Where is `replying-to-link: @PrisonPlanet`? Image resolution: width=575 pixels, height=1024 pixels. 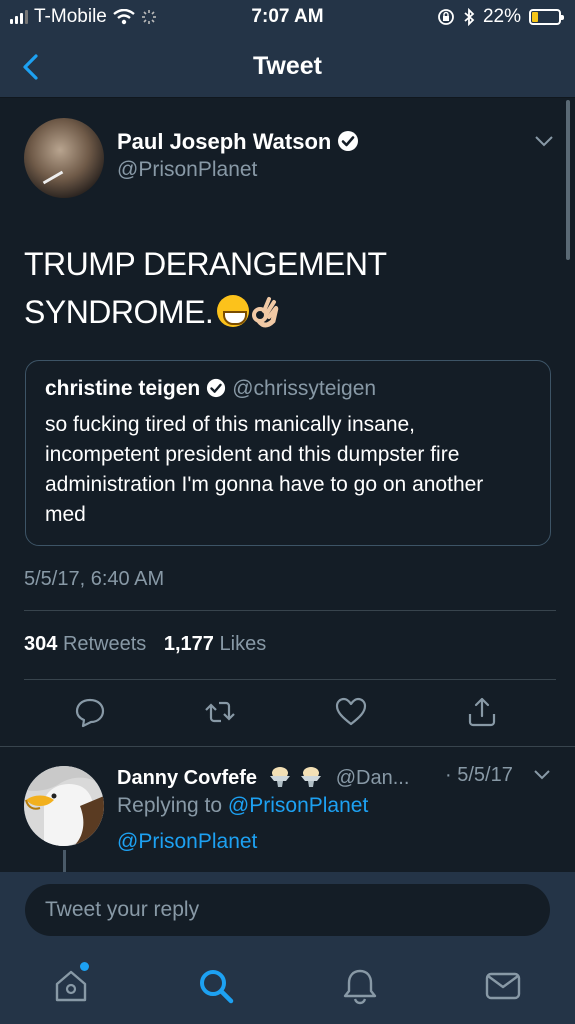 replying-to-link: @PrisonPlanet is located at coordinates (298, 805).